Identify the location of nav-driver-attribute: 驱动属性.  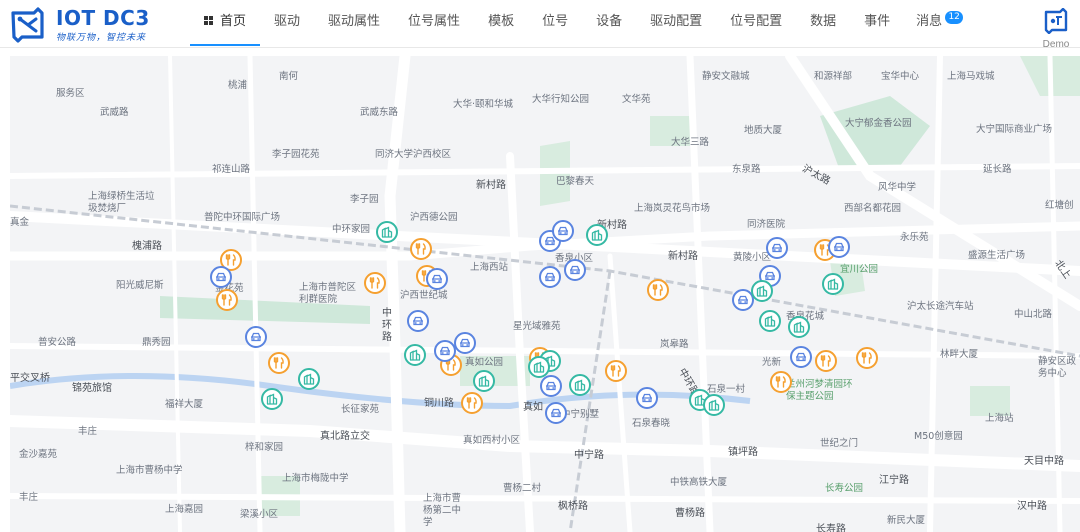
(354, 23).